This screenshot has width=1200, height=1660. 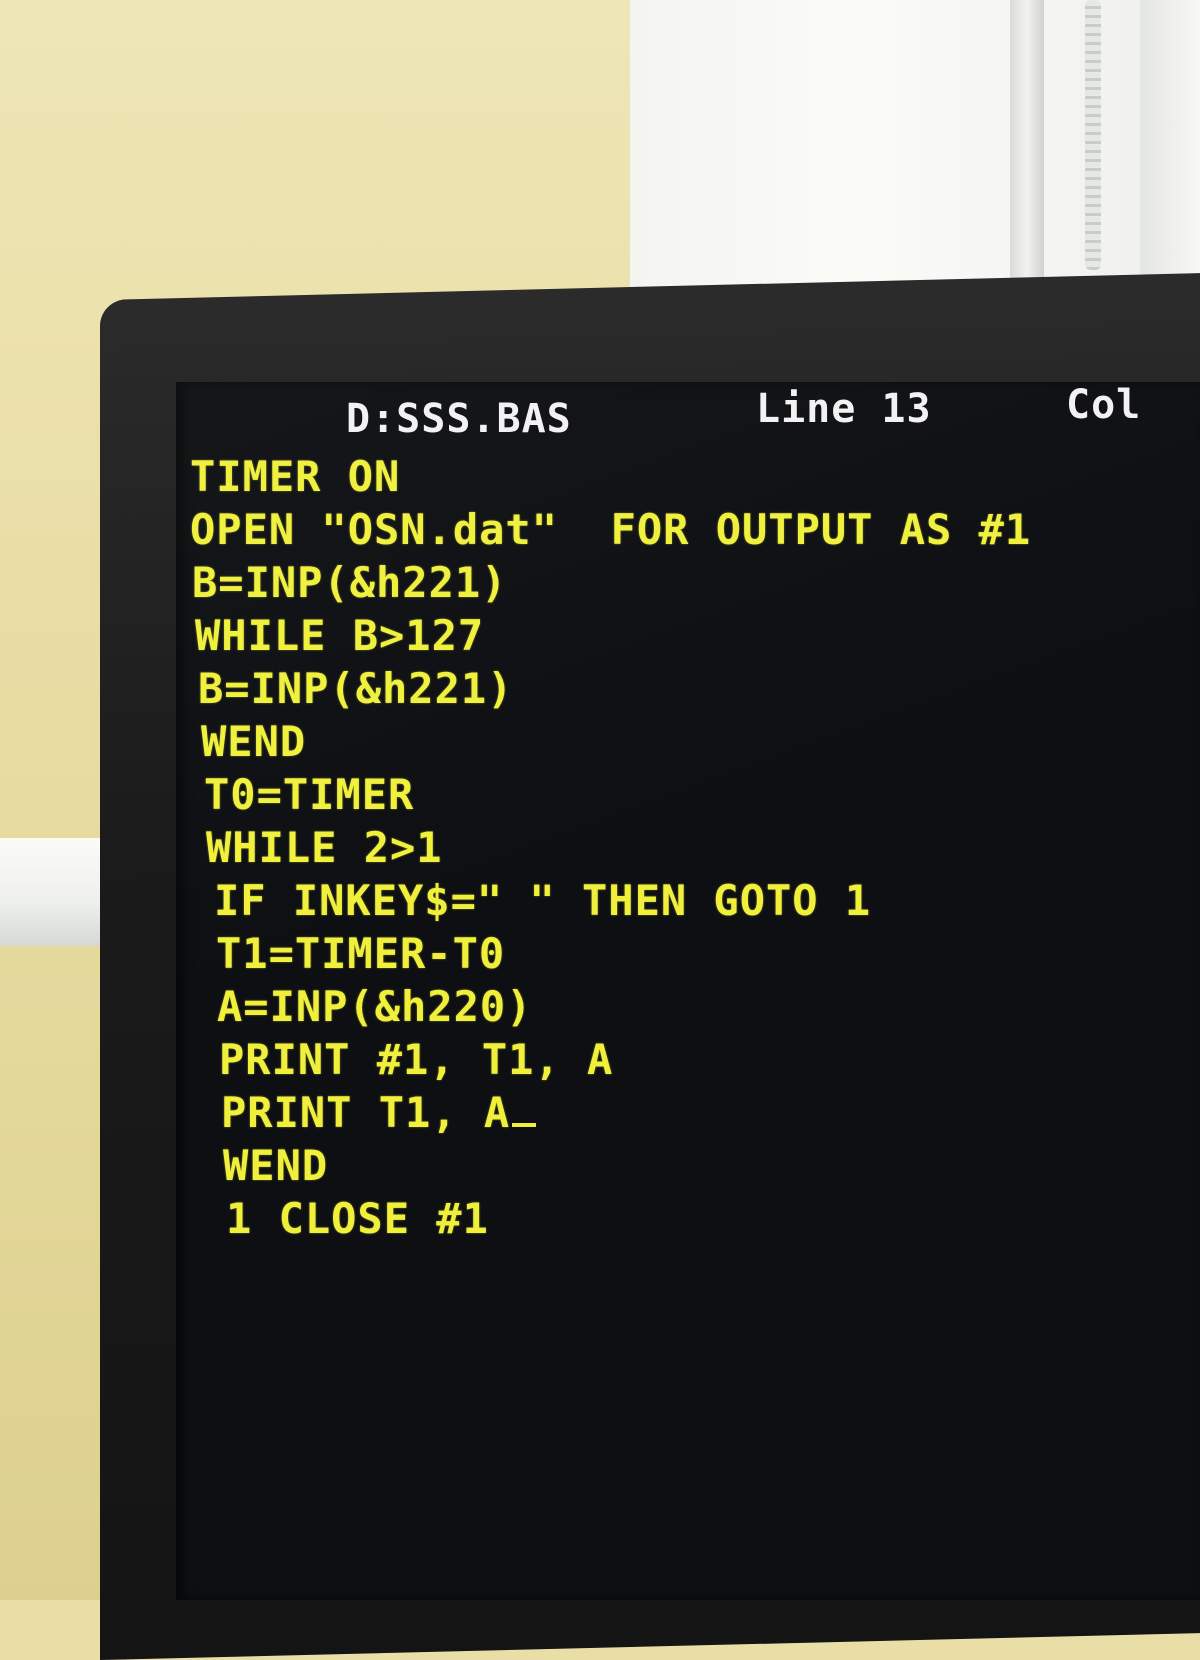 What do you see at coordinates (702, 794) in the screenshot?
I see `code-line: T0=TIMER` at bounding box center [702, 794].